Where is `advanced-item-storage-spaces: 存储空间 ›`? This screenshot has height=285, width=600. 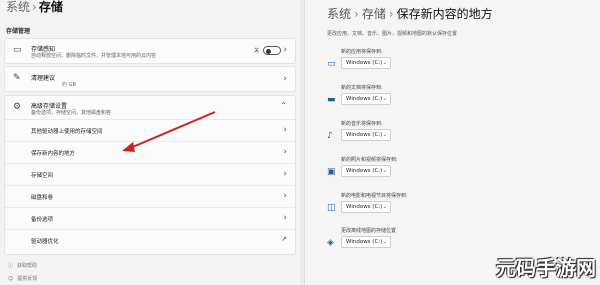
advanced-item-storage-spaces: 存储空间 › is located at coordinates (150, 175).